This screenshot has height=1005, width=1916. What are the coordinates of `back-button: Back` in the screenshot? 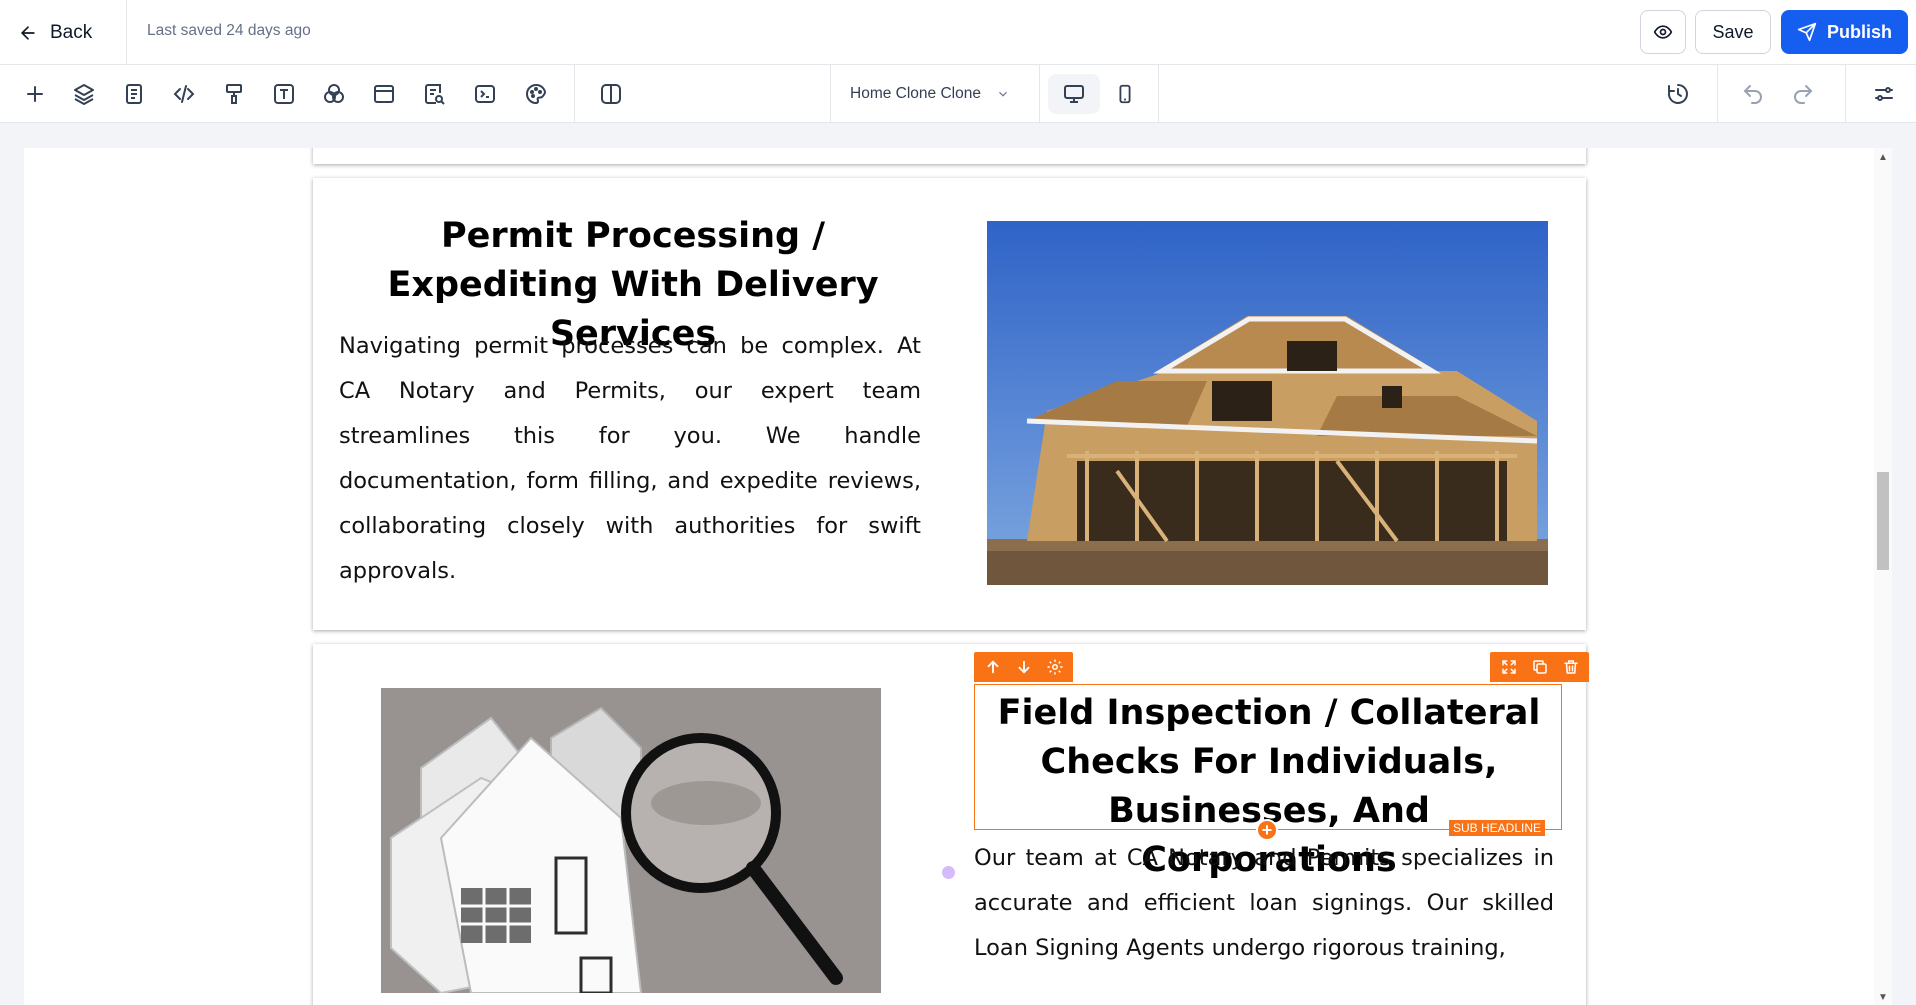 It's located at (55, 33).